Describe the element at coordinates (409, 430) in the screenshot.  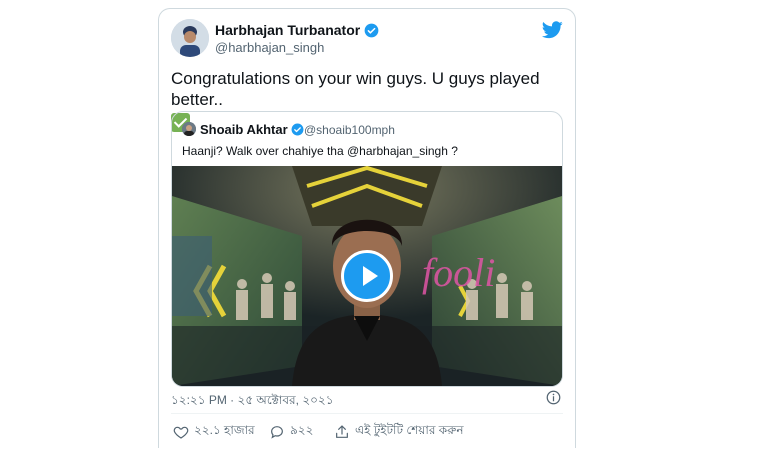
I see `share-label: এই টুইটটি শেয়ার করুন` at that location.